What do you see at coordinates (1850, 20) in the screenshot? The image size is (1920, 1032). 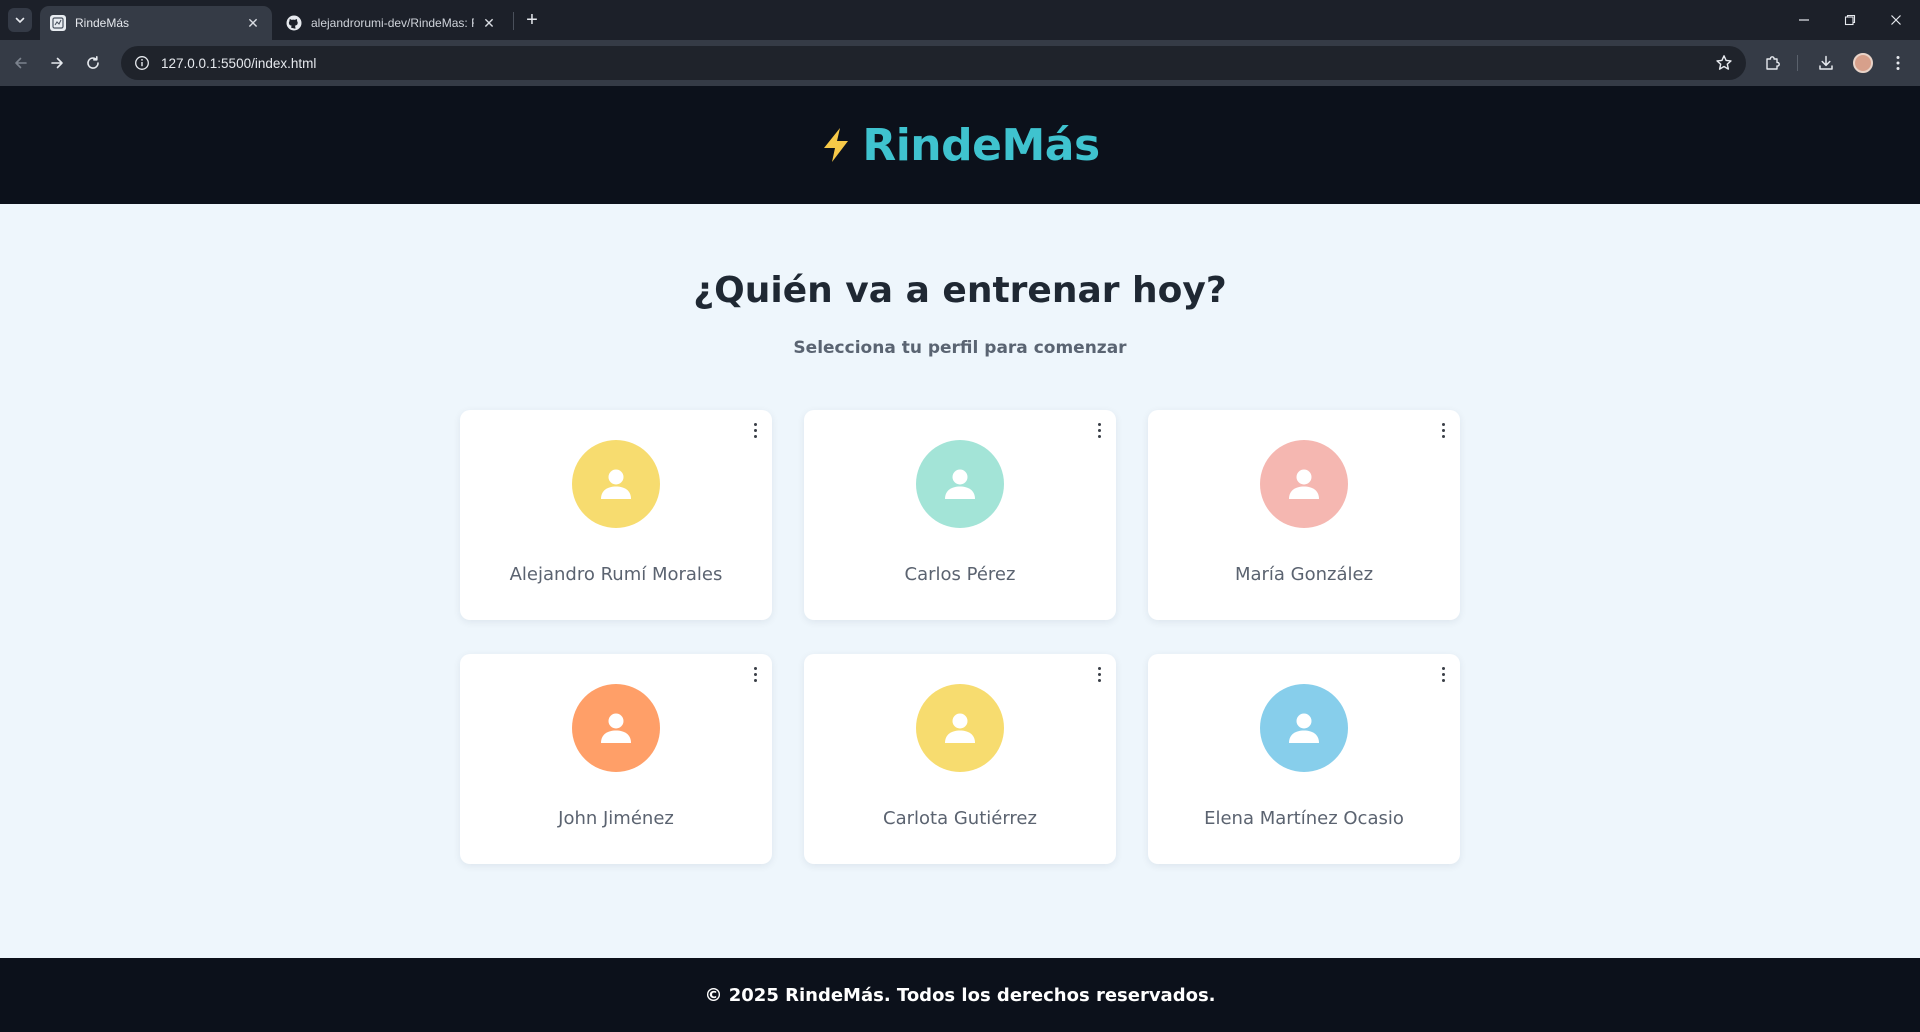 I see `restore-icon` at bounding box center [1850, 20].